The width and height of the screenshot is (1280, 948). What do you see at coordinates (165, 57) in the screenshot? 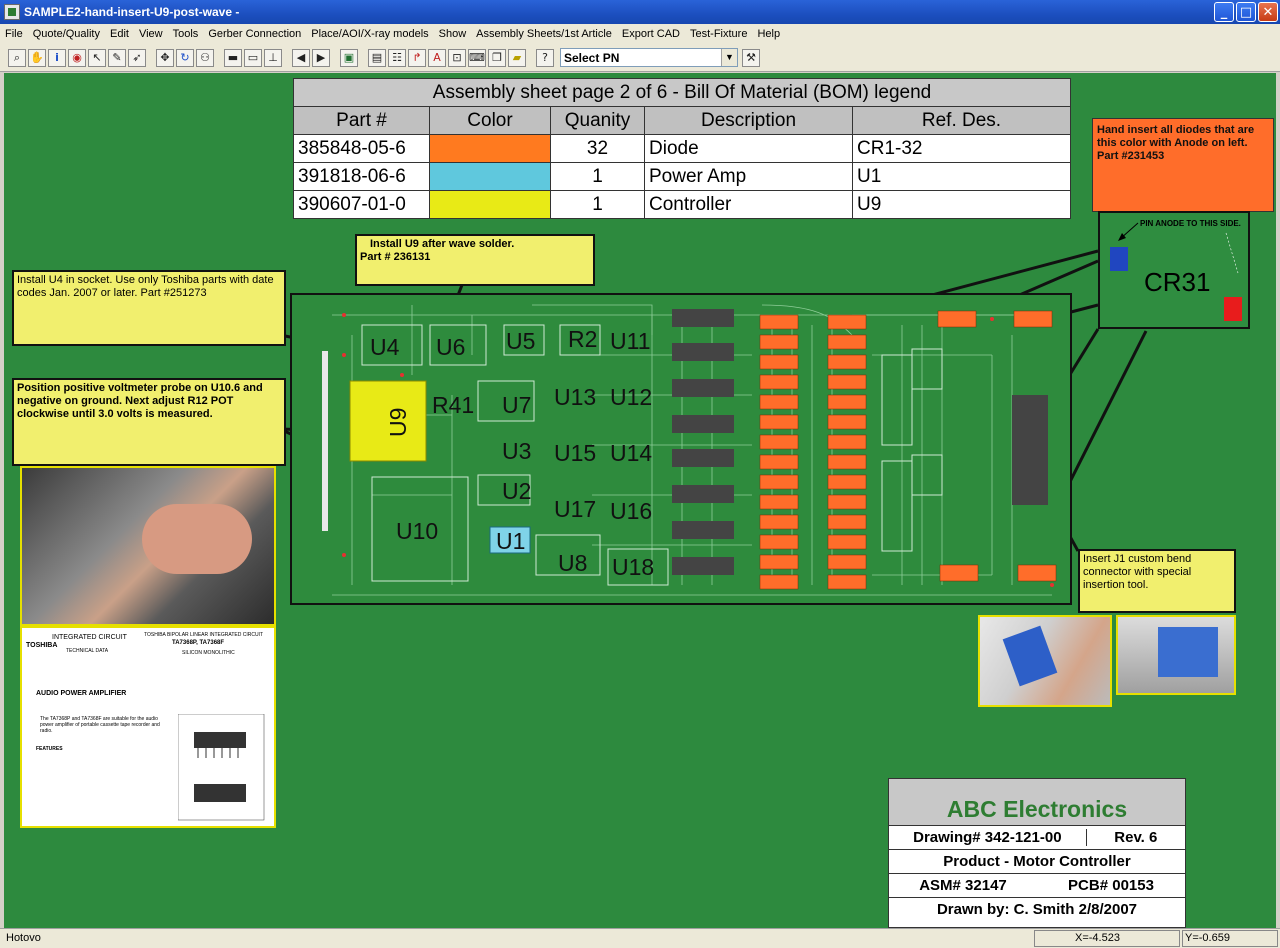
I see `move-icon: ✥` at bounding box center [165, 57].